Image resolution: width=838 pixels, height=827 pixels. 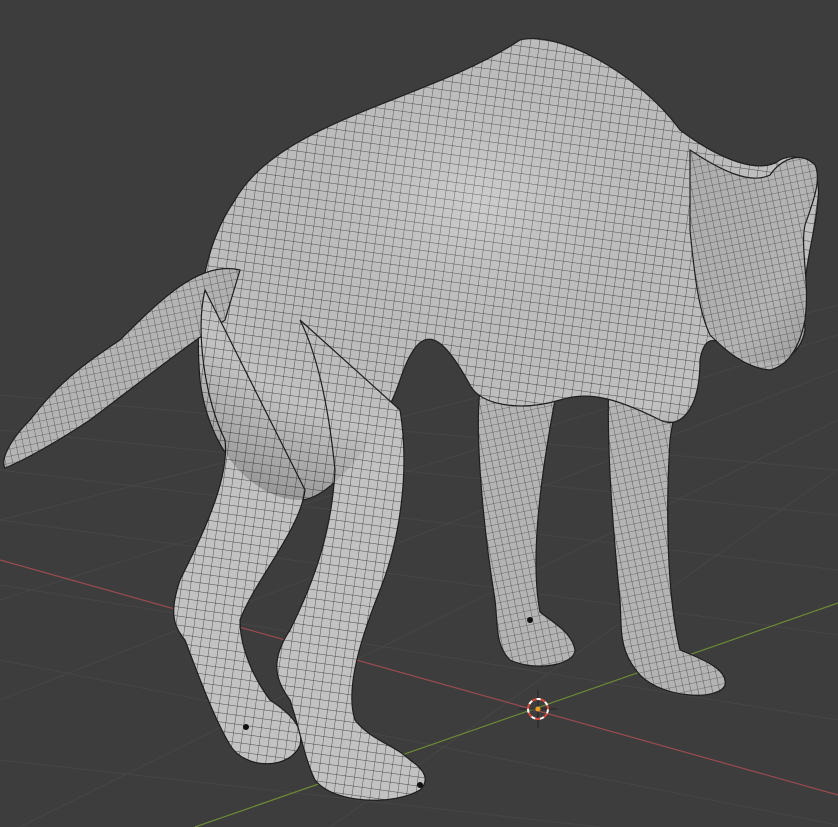 I want to click on 3d-cursor, so click(x=538, y=709).